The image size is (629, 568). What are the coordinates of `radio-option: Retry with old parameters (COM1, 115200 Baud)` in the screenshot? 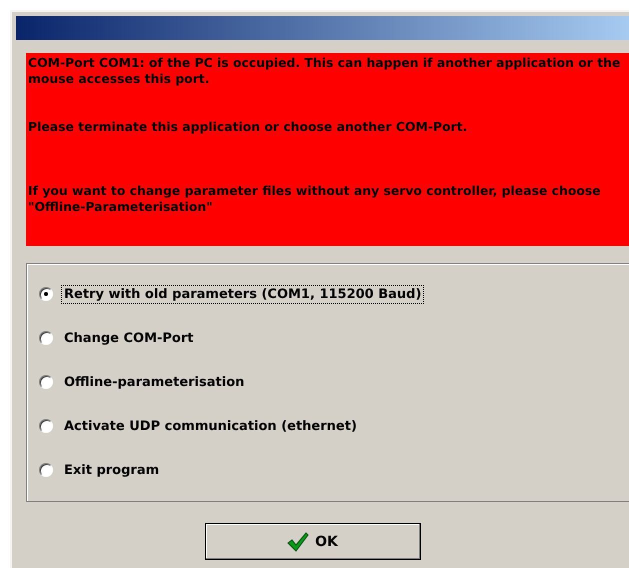 It's located at (334, 294).